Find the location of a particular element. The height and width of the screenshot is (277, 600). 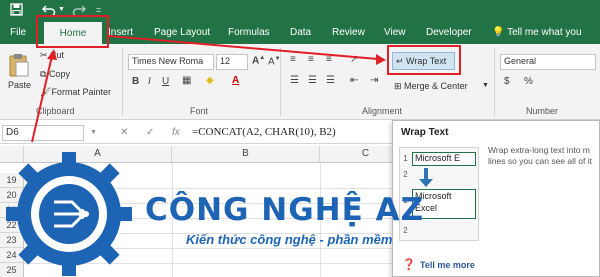

arrow-to-home-tab is located at coordinates (42, 99).